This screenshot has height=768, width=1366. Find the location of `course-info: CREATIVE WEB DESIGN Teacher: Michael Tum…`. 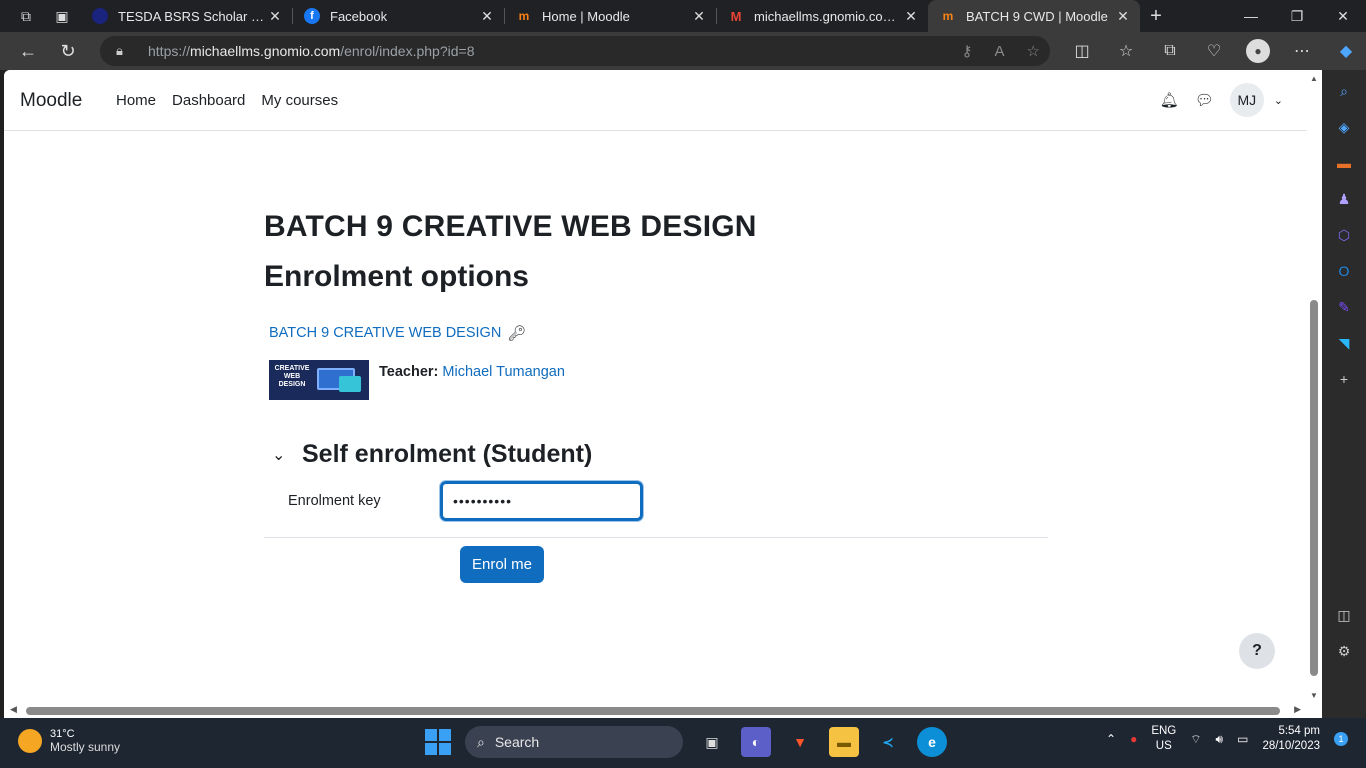

course-info: CREATIVE WEB DESIGN Teacher: Michael Tum… is located at coordinates (659, 380).